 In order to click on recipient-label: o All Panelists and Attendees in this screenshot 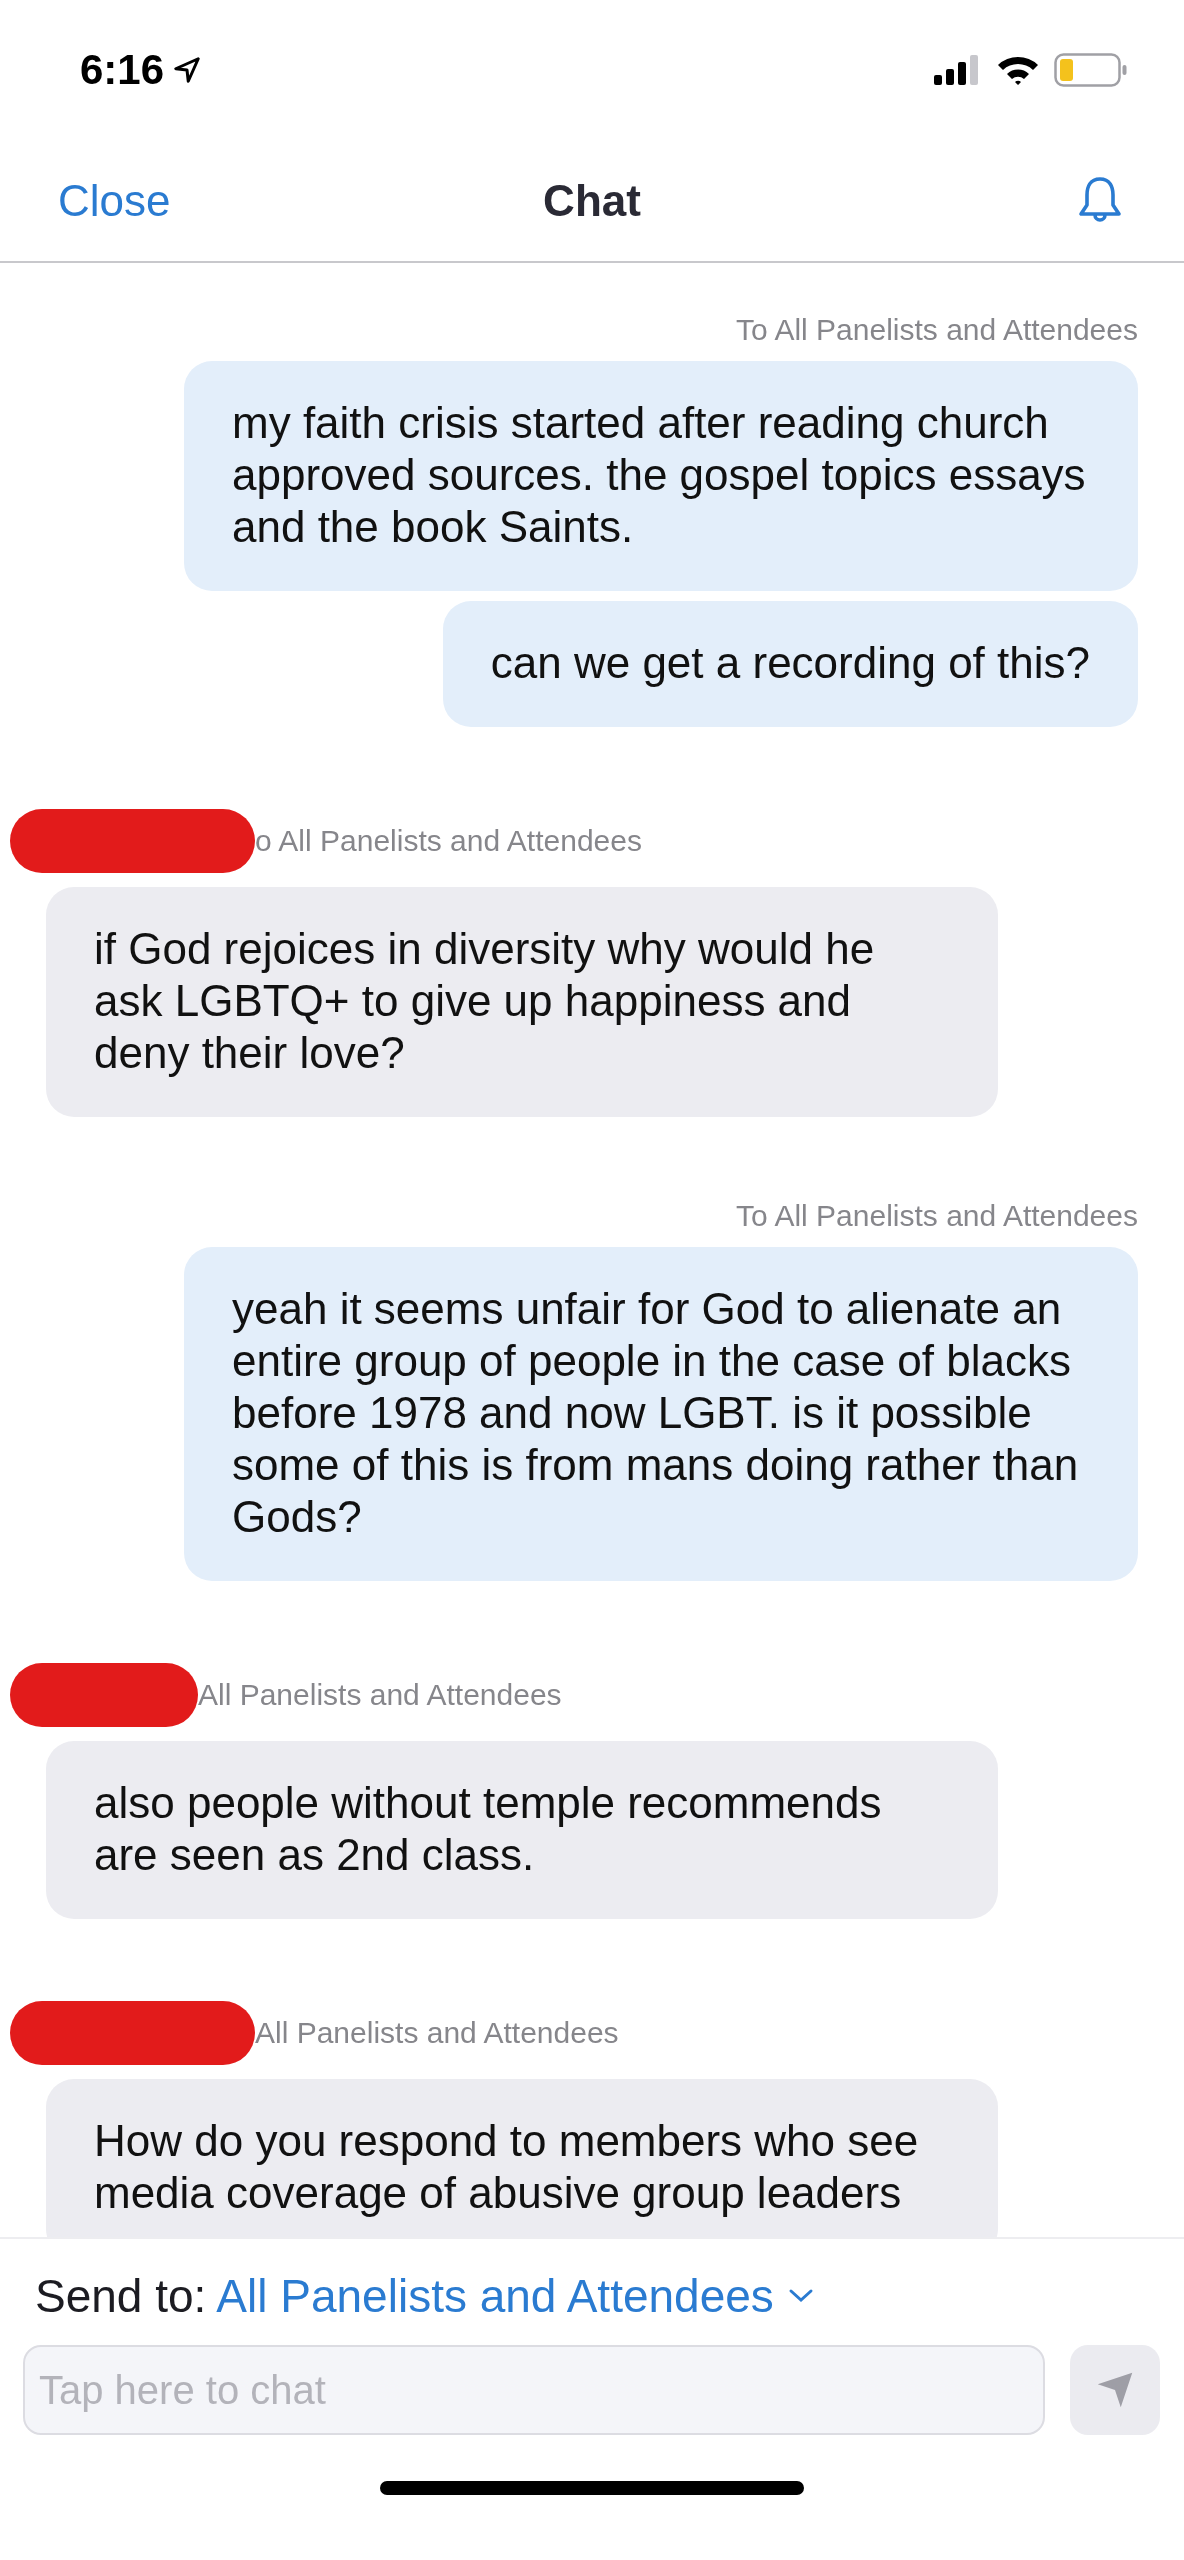, I will do `click(448, 841)`.